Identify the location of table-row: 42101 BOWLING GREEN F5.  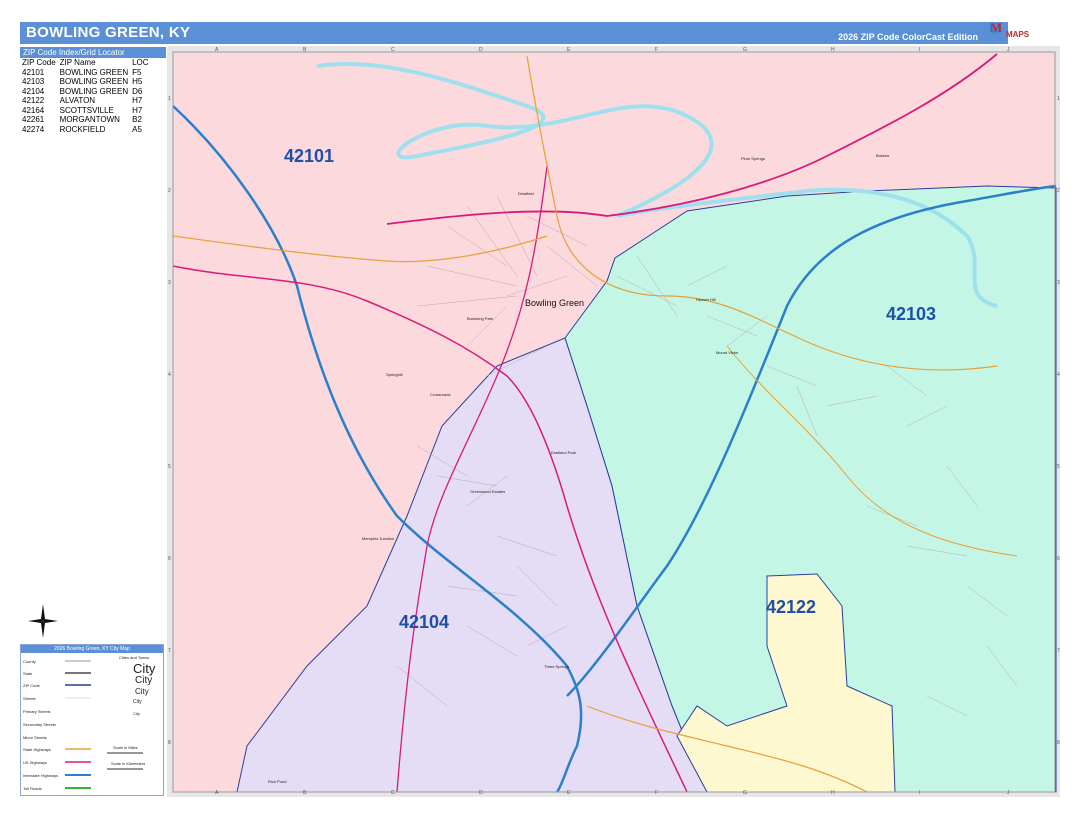
(87, 73).